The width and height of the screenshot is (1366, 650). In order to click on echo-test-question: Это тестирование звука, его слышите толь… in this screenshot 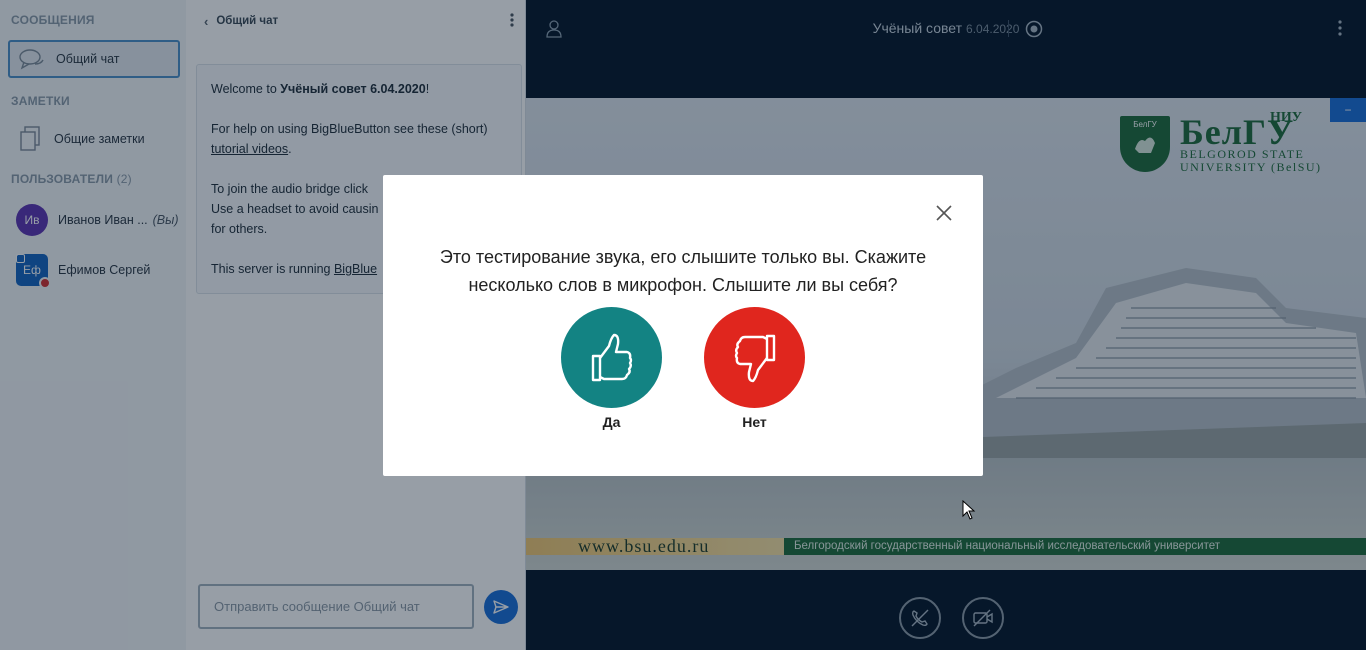, I will do `click(683, 271)`.